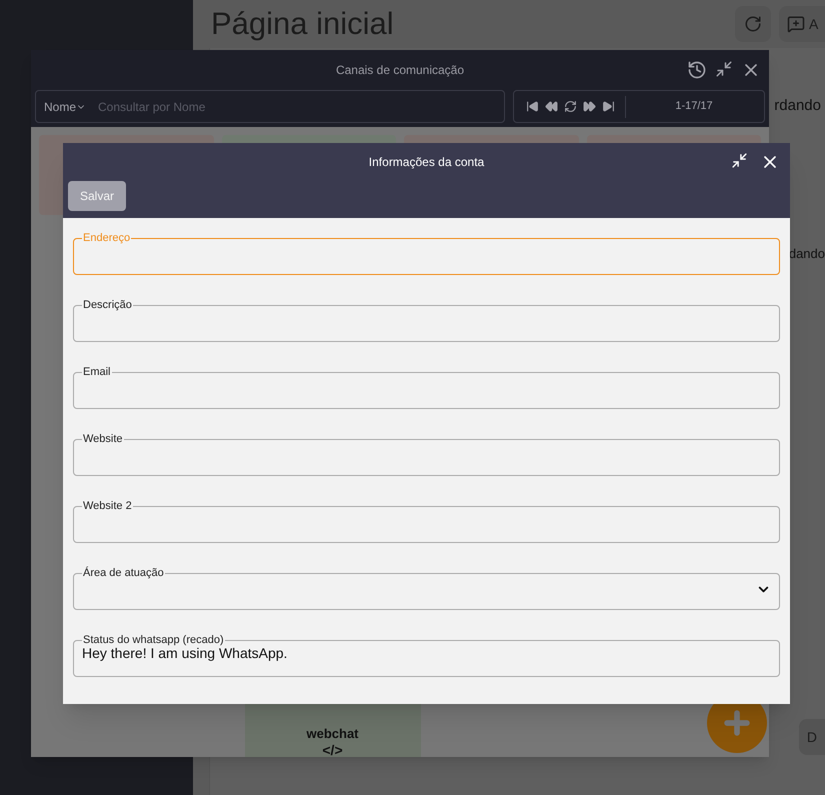  I want to click on field-label: Área de atuação, so click(123, 573).